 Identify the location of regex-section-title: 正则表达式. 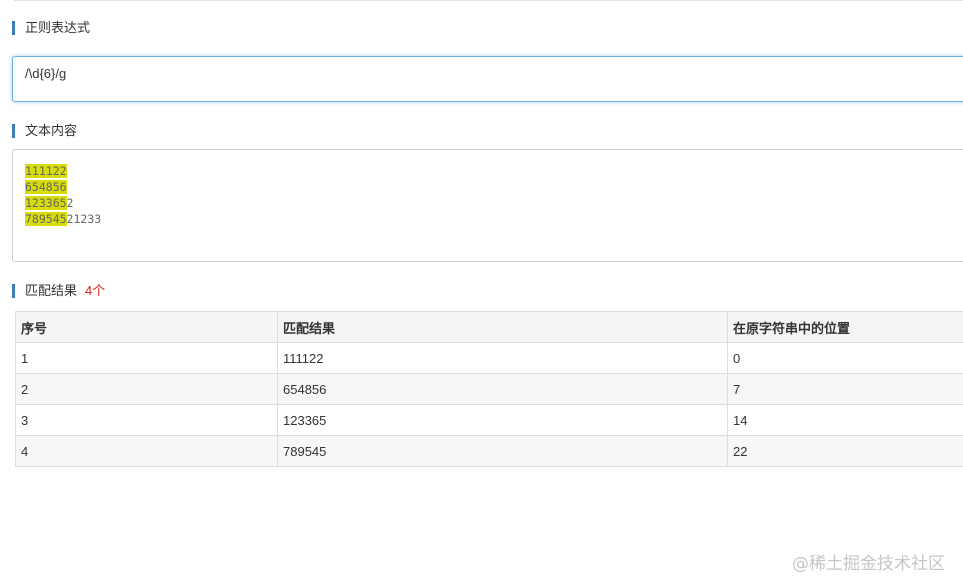
(51, 28).